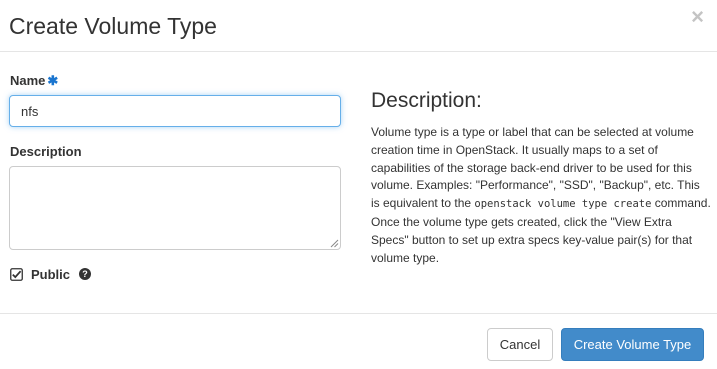 This screenshot has height=369, width=717. I want to click on description-textarea, so click(175, 208).